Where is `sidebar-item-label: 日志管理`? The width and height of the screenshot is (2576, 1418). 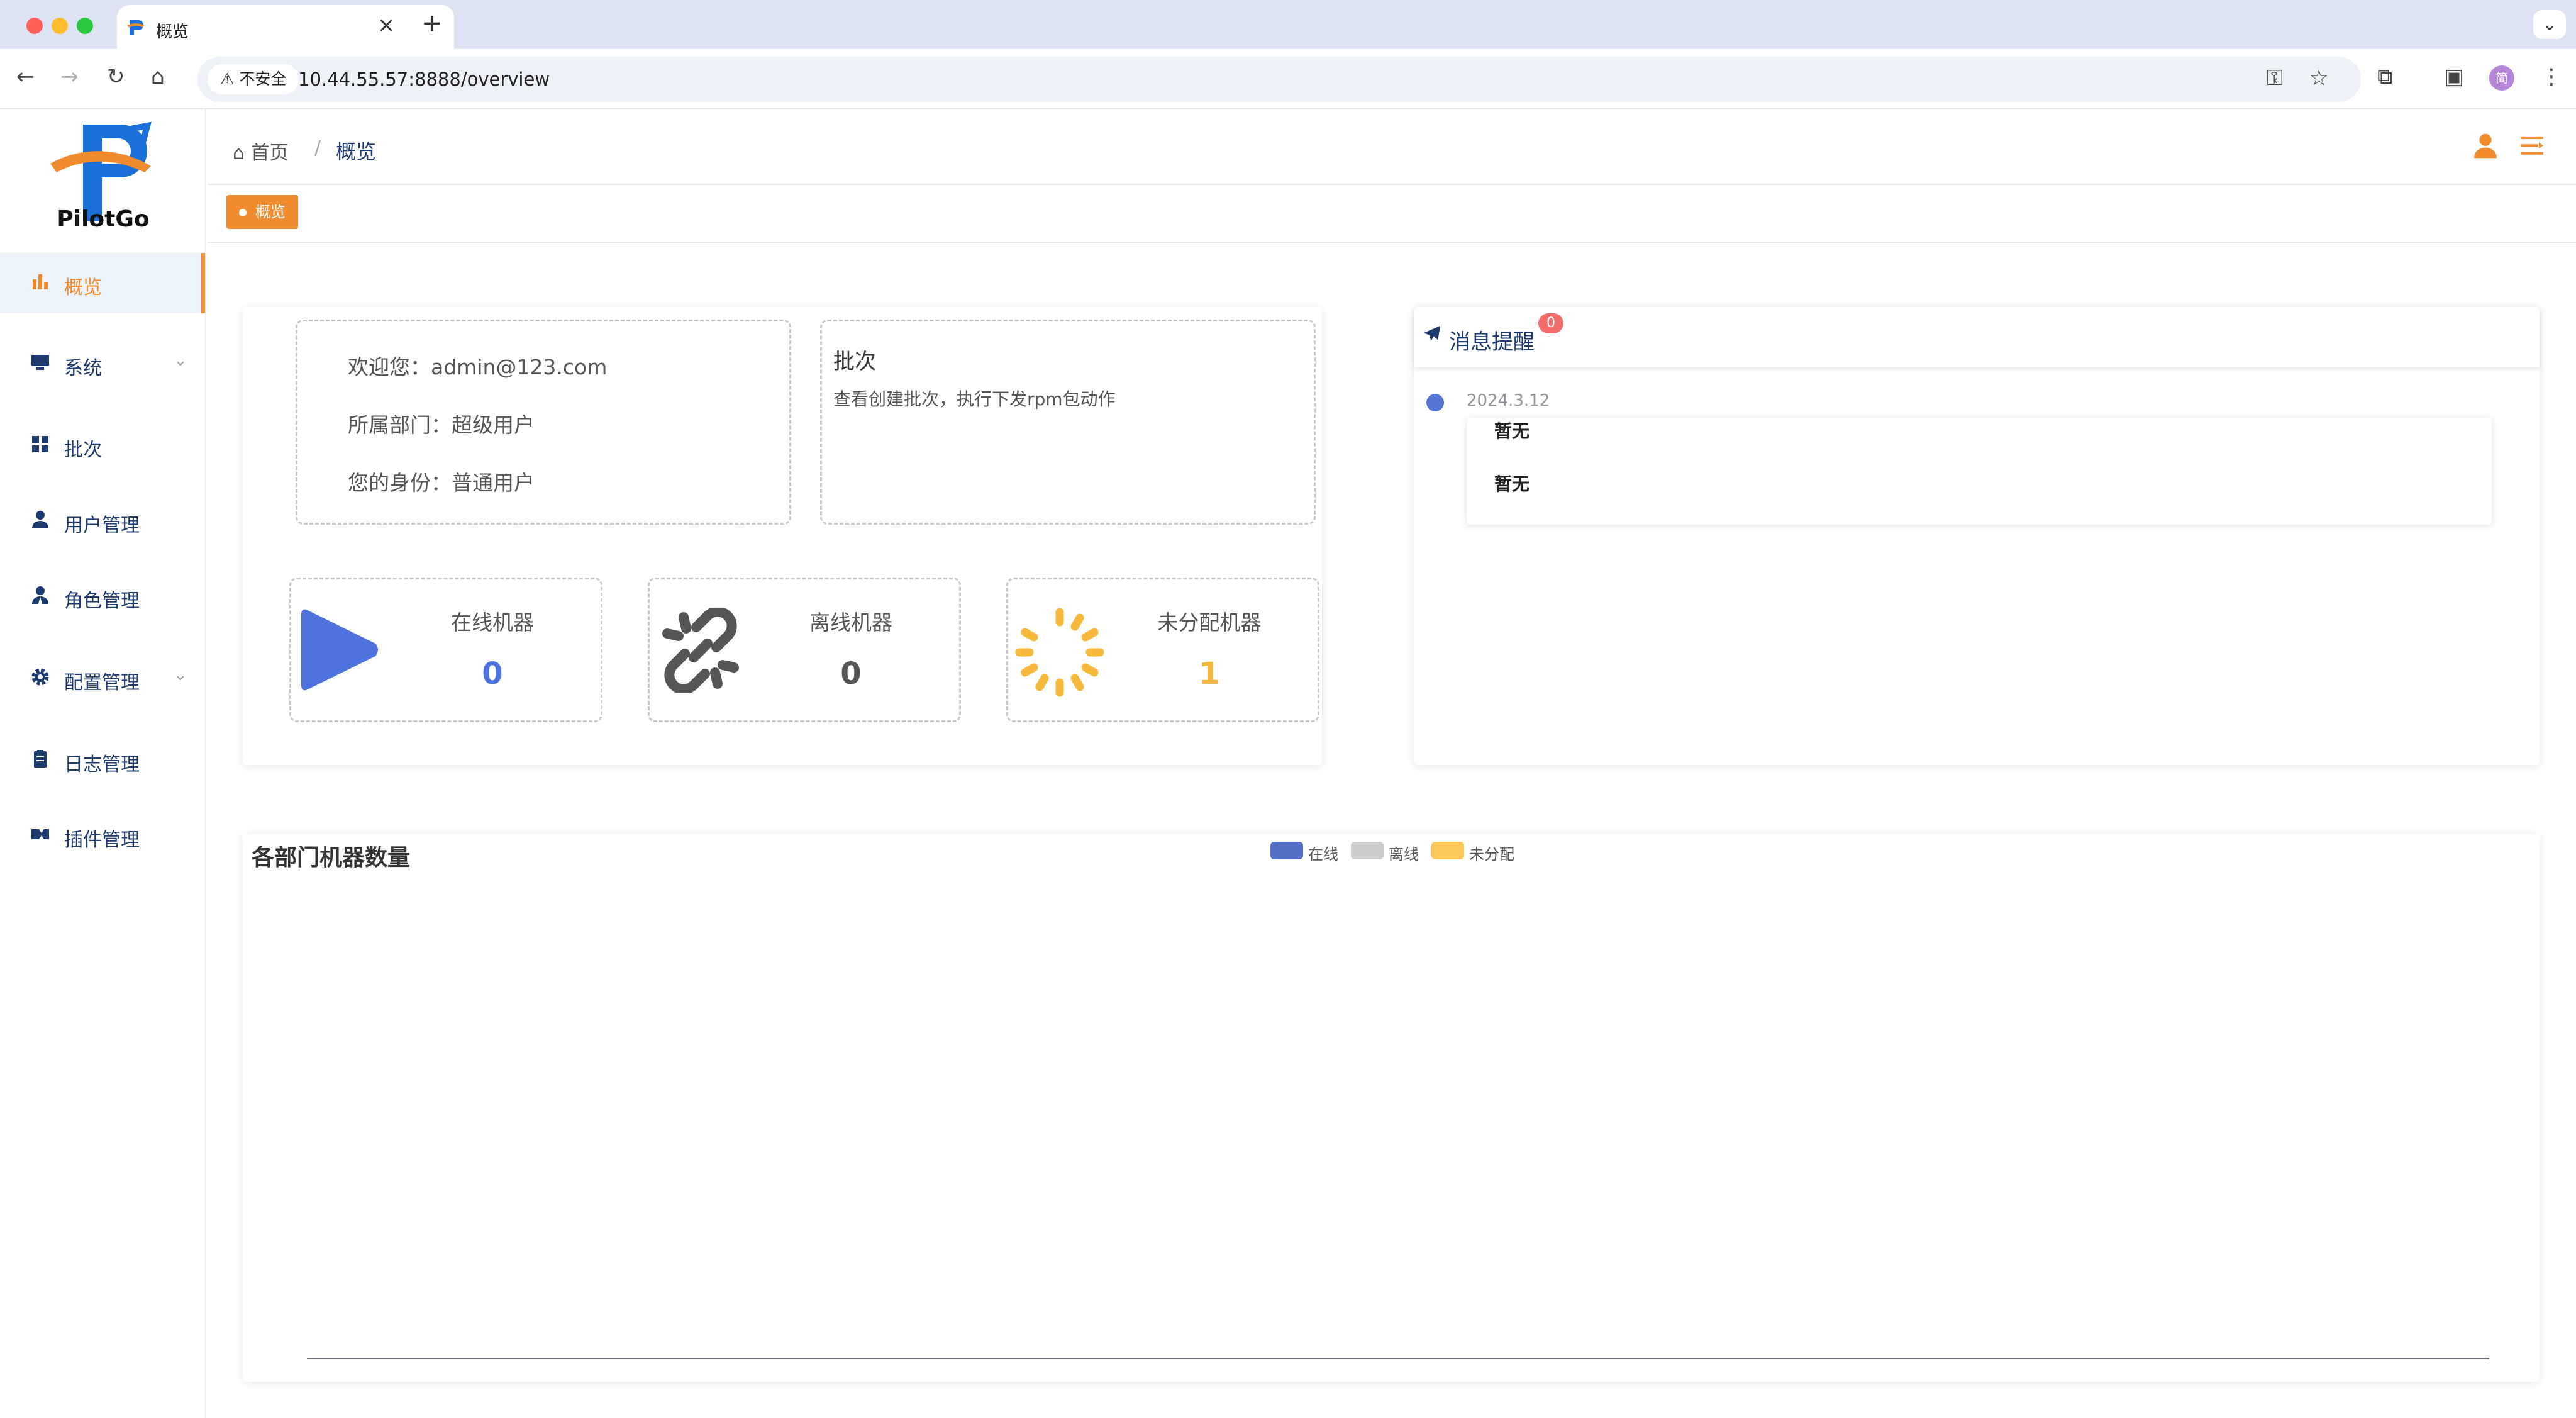 sidebar-item-label: 日志管理 is located at coordinates (102, 765).